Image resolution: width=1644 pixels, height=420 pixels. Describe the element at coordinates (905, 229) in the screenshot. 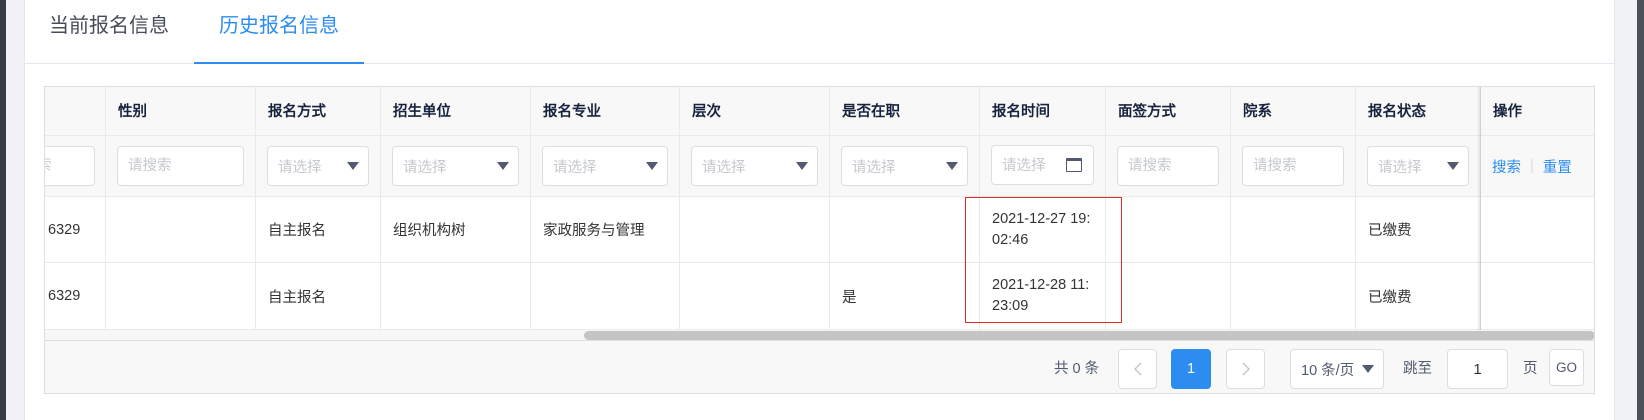

I see `cell-employed` at that location.